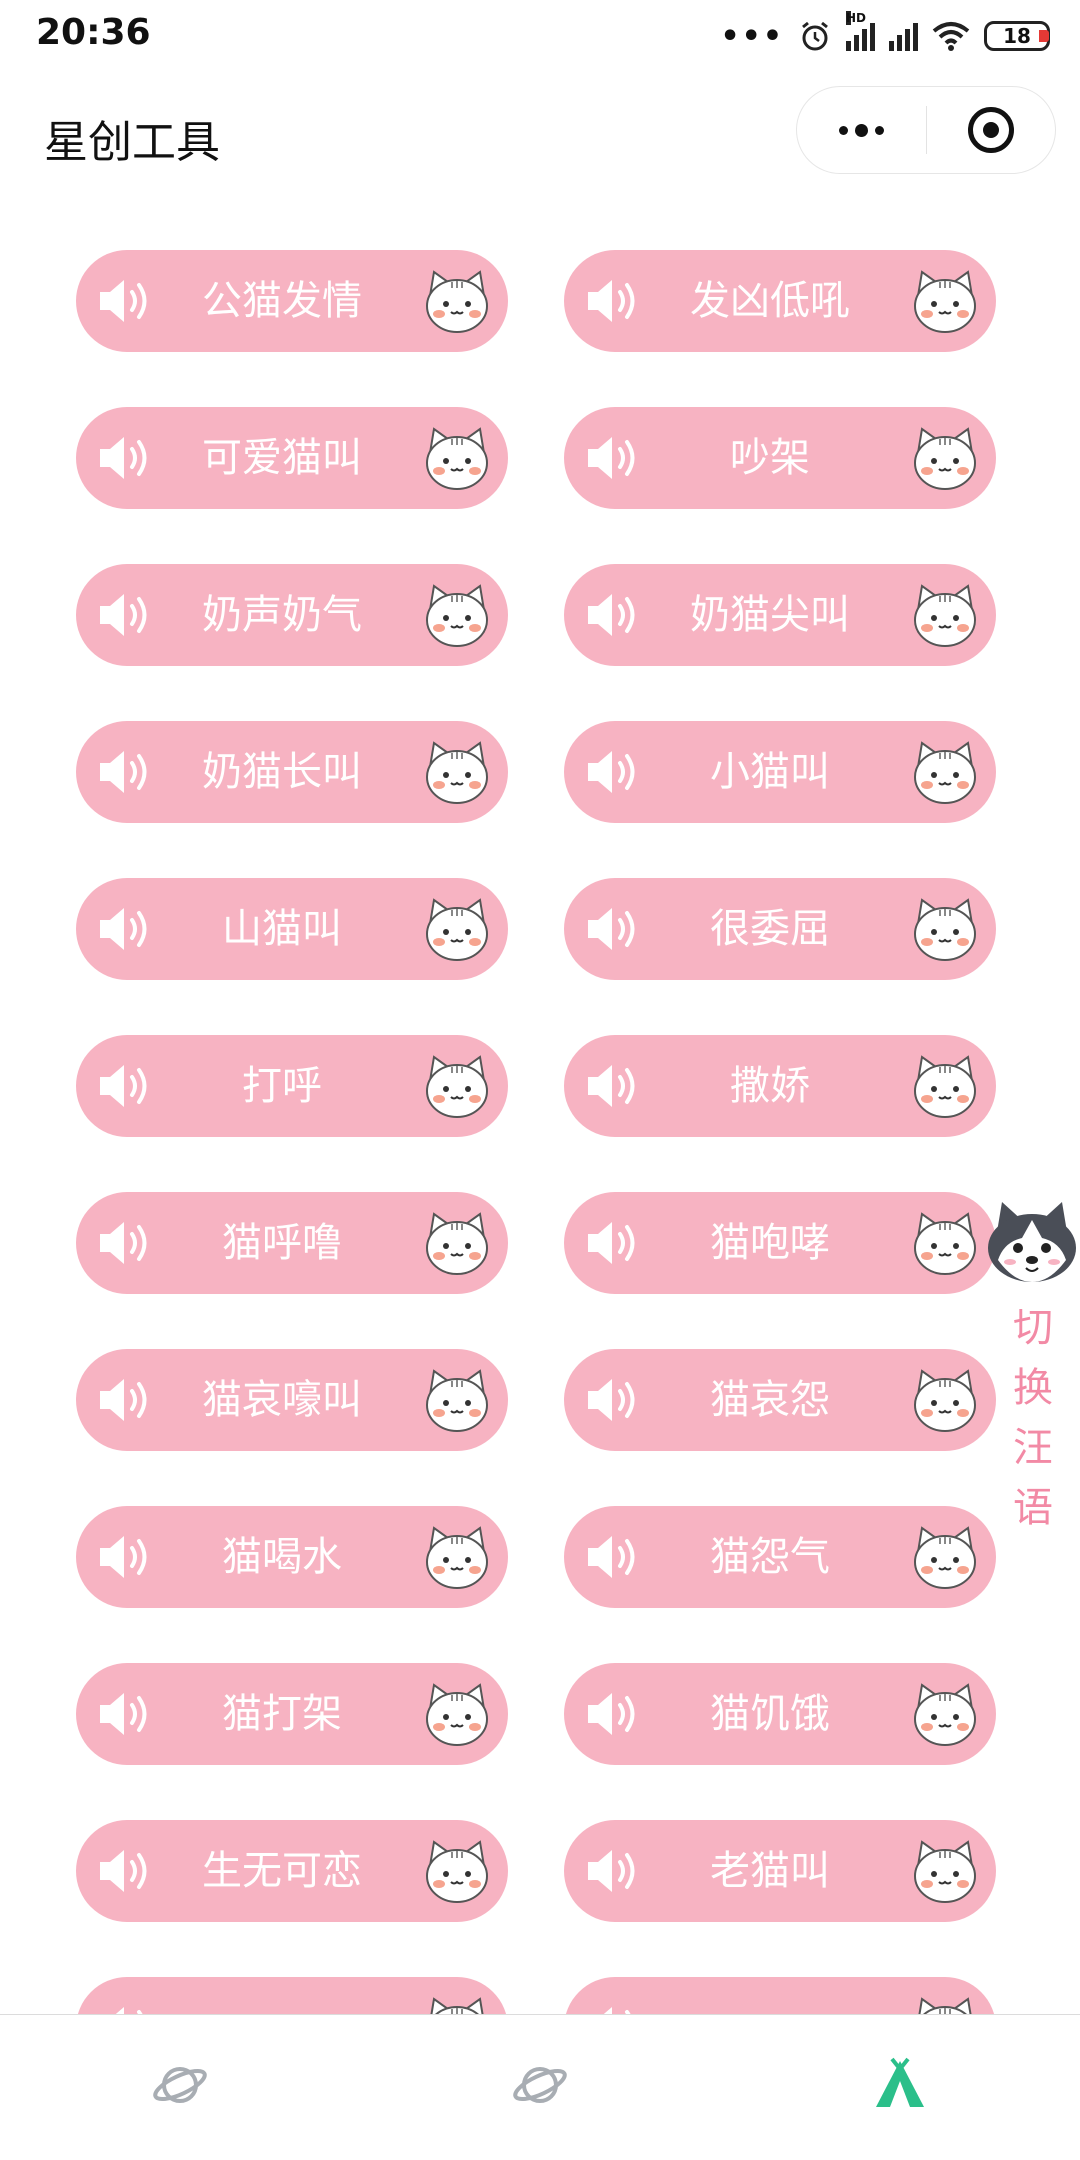 This screenshot has width=1080, height=2160. What do you see at coordinates (770, 1086) in the screenshot?
I see `sound-button-label: 撒娇` at bounding box center [770, 1086].